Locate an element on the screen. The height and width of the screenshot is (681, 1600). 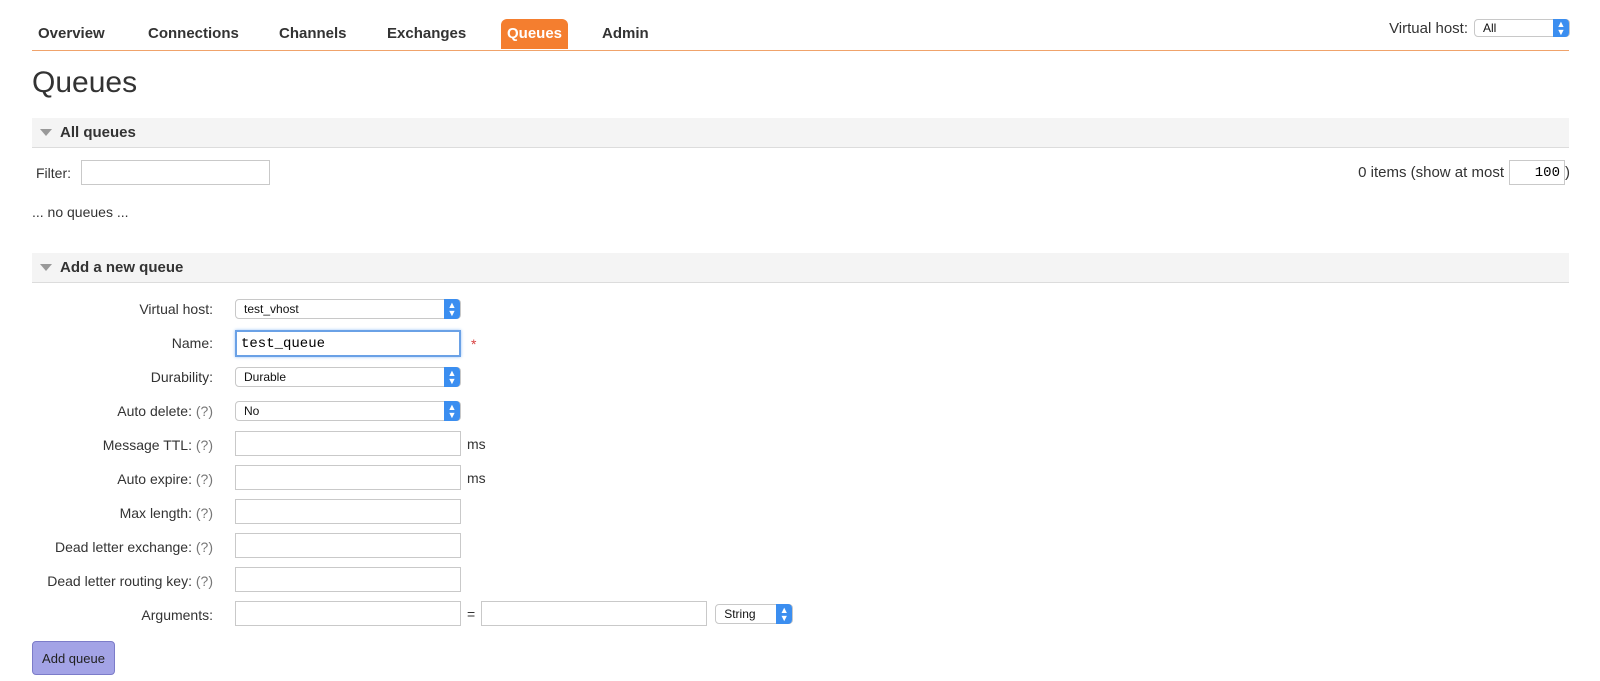
page-title: Queues is located at coordinates (85, 82).